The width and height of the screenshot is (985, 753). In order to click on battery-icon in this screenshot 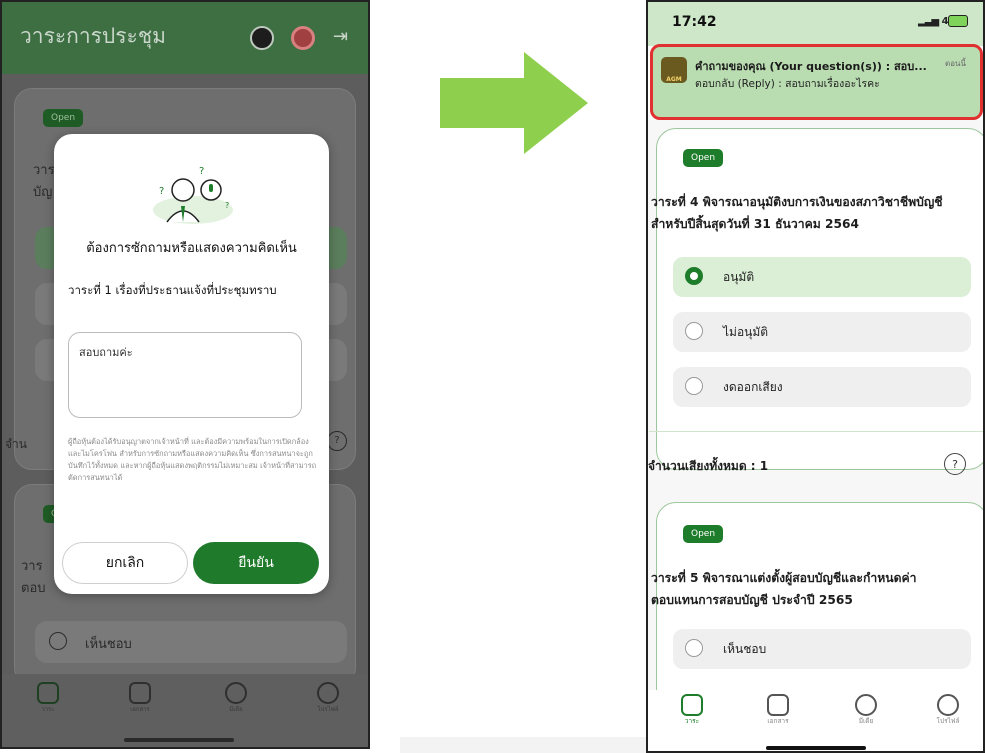, I will do `click(958, 21)`.